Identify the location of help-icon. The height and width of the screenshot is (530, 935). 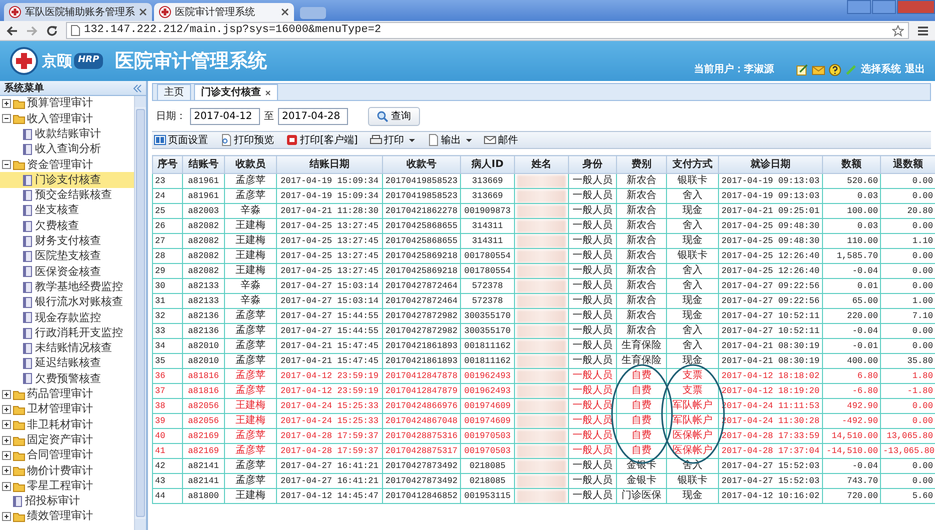
(835, 70).